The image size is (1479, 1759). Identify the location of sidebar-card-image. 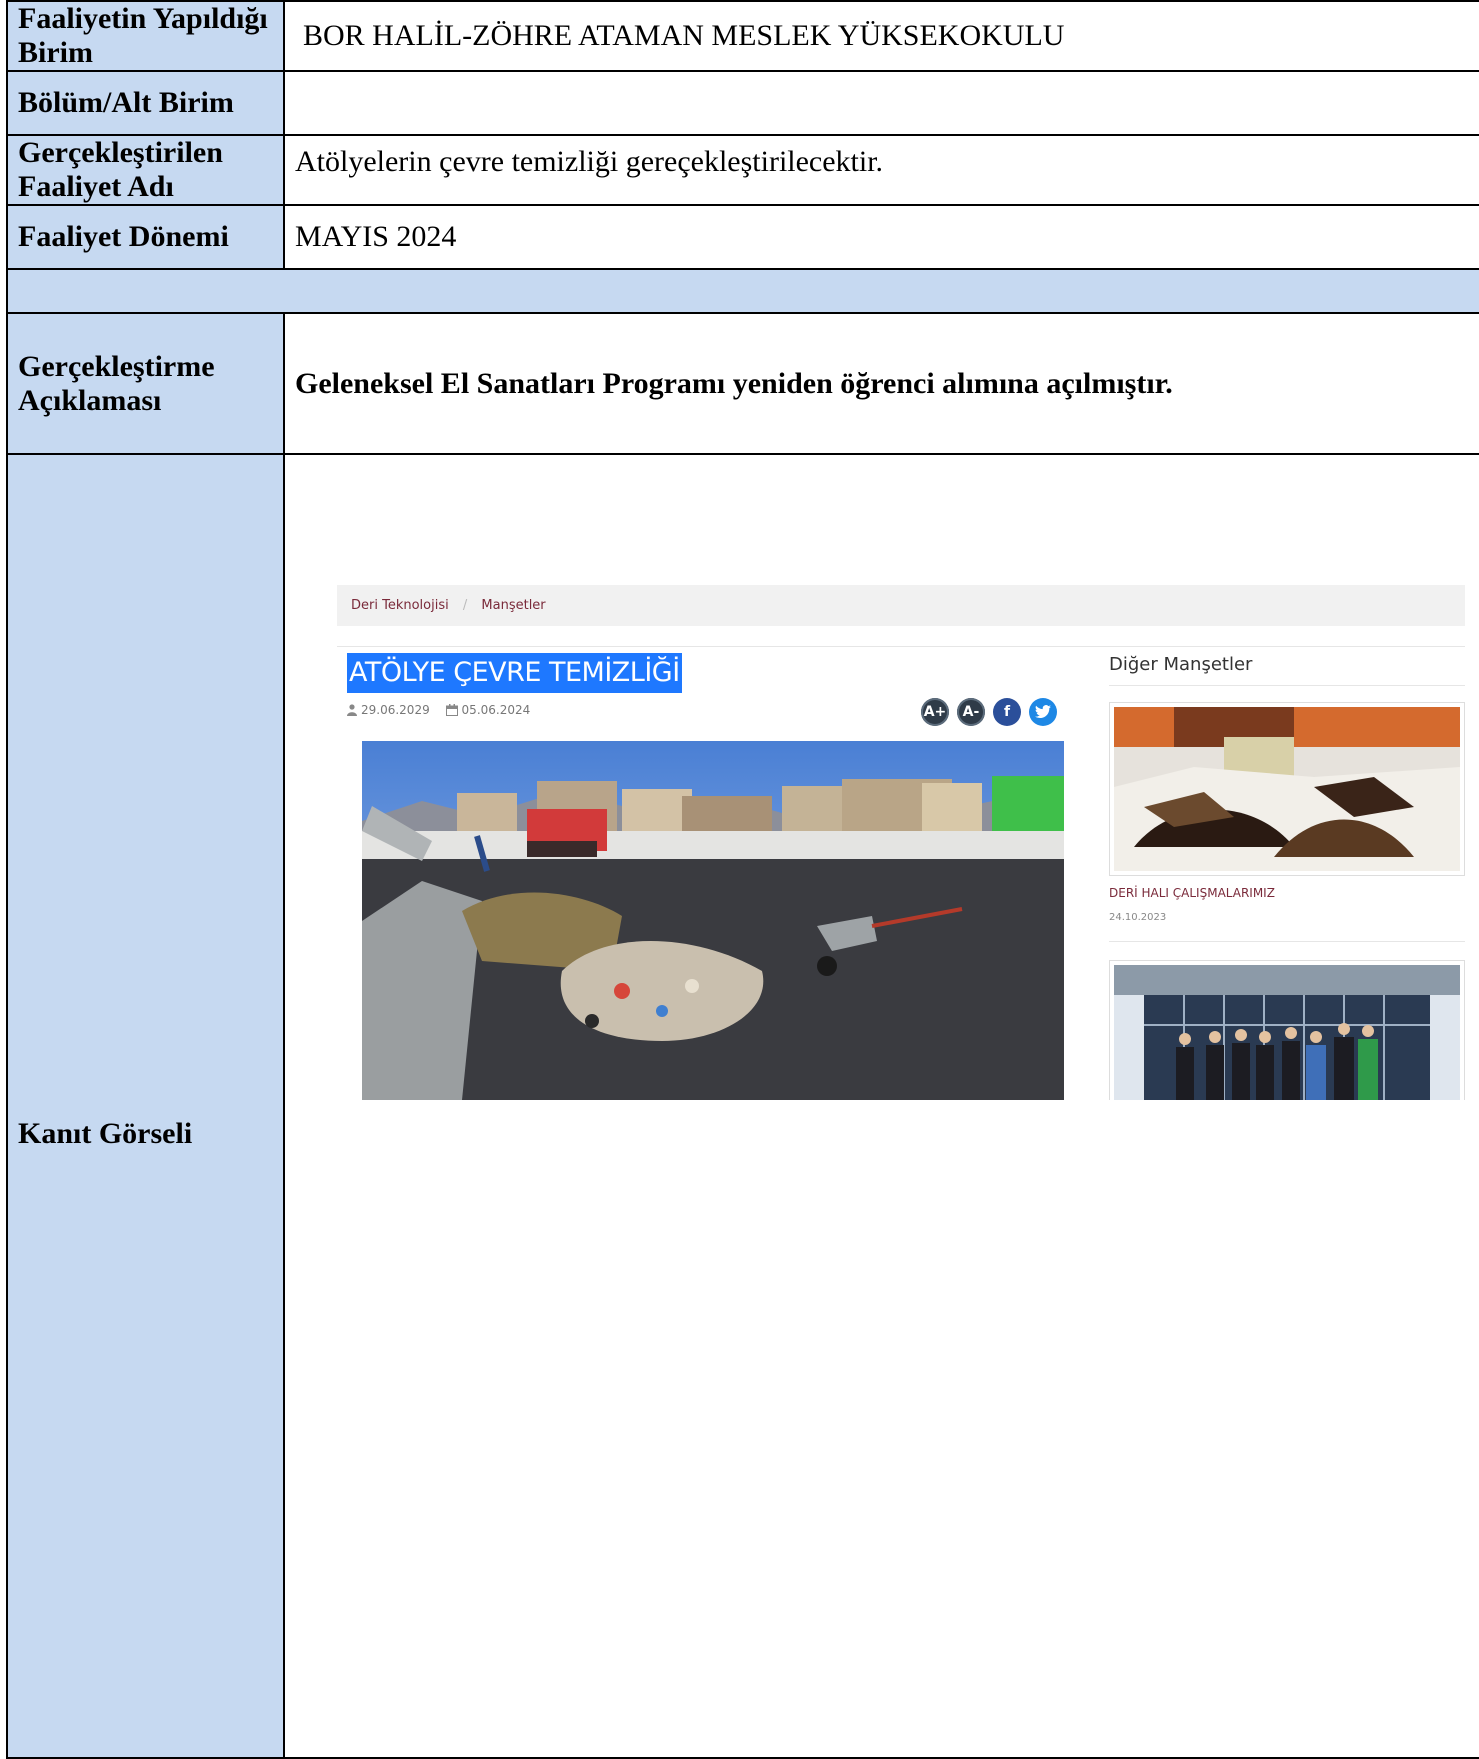
(1287, 789).